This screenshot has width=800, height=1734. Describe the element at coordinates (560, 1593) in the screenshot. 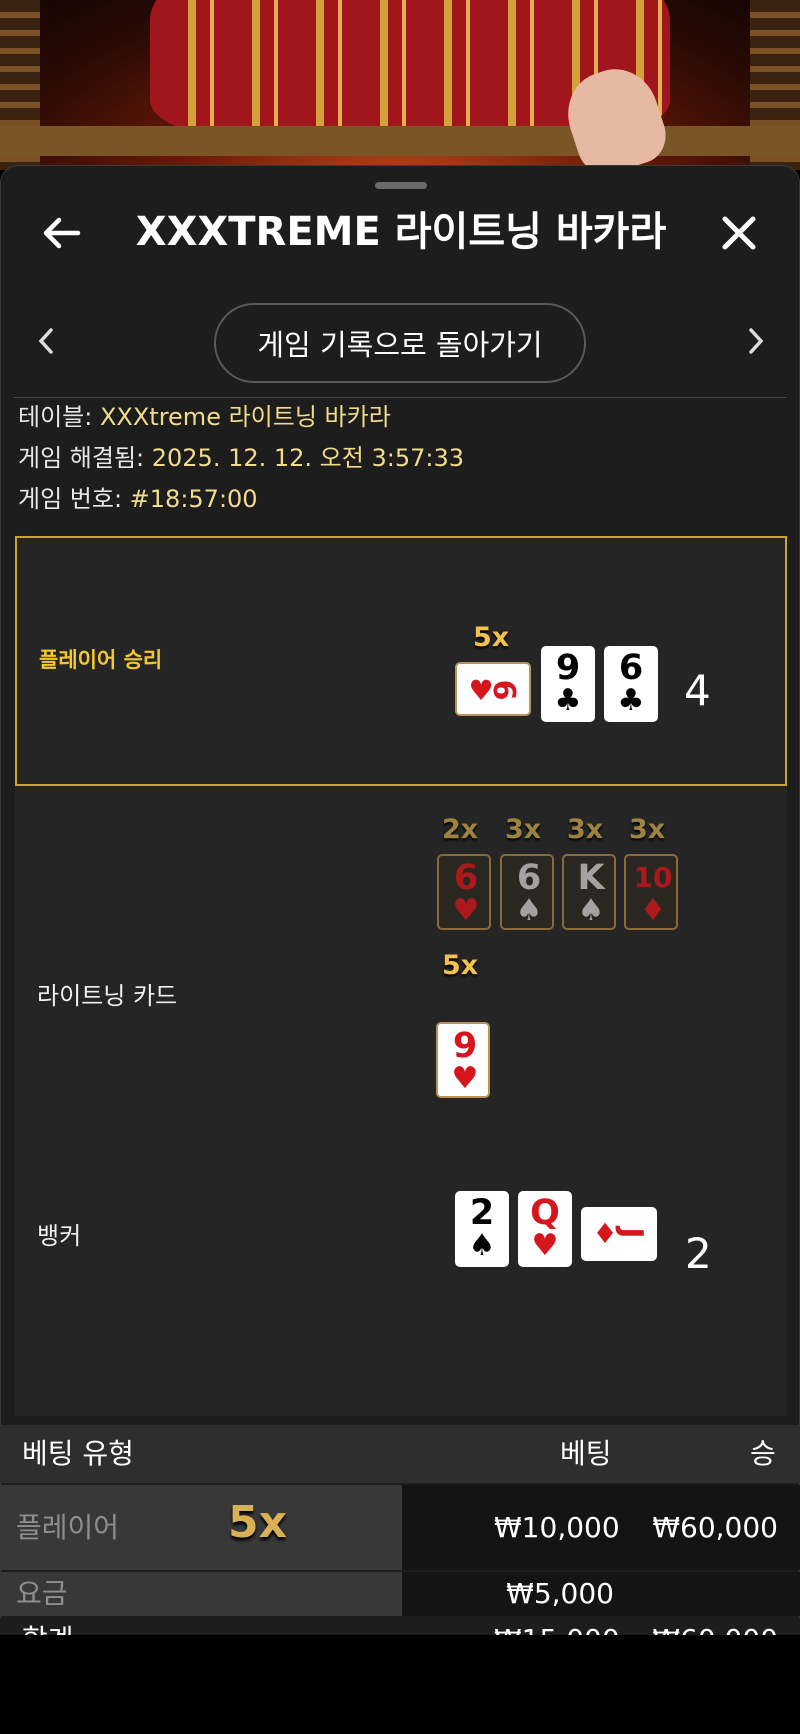

I see `bet-amount-fee: ₩5,000` at that location.